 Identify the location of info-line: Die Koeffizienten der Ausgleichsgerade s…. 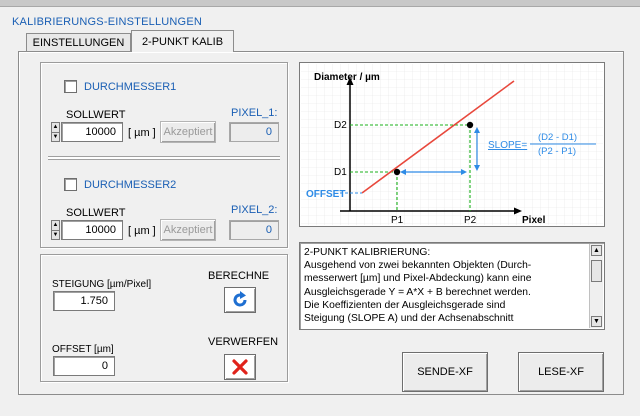
(405, 305).